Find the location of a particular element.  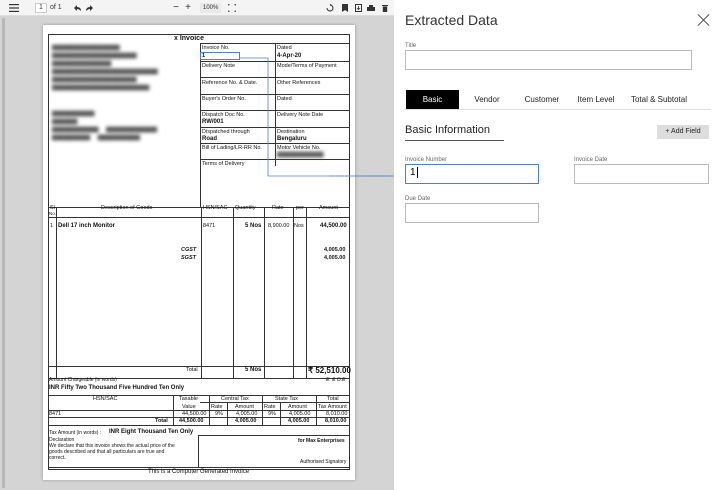

invoice-no-label: Invoice No. is located at coordinates (216, 48).